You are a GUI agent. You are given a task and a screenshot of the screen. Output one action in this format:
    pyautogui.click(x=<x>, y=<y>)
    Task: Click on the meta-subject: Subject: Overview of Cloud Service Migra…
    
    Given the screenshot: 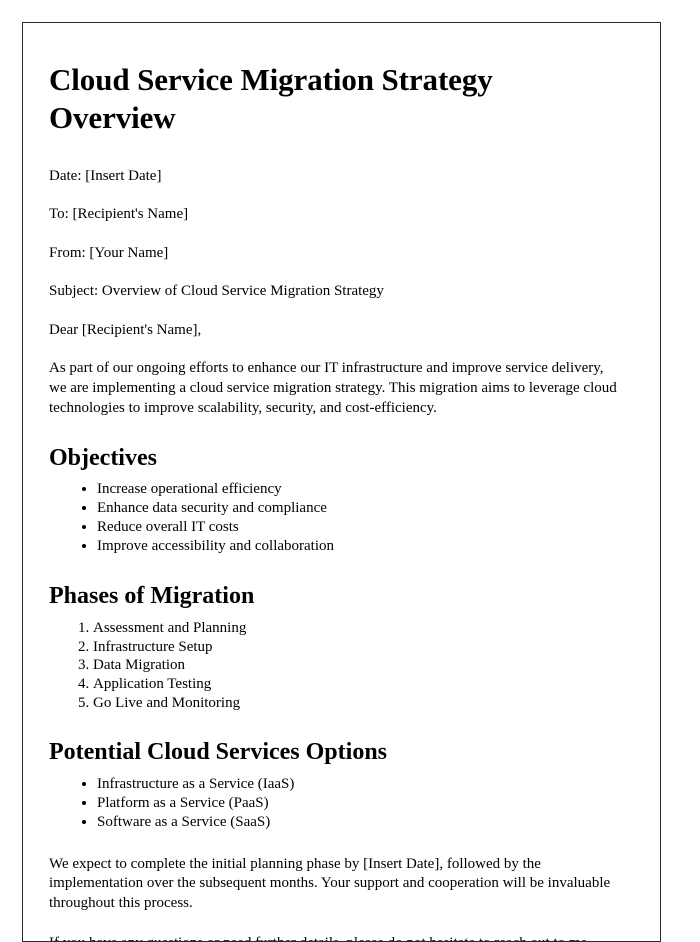 What is the action you would take?
    pyautogui.click(x=216, y=291)
    